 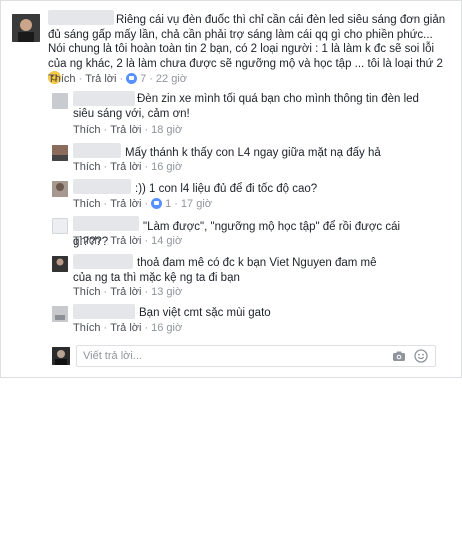 I want to click on camera-icon, so click(x=399, y=356).